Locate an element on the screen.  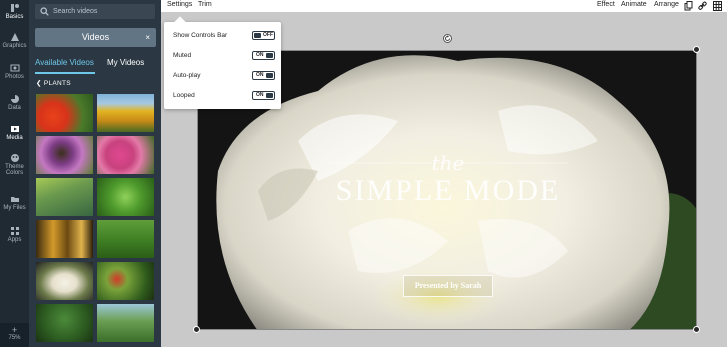
rail-item-label: Basics is located at coordinates (14, 17).